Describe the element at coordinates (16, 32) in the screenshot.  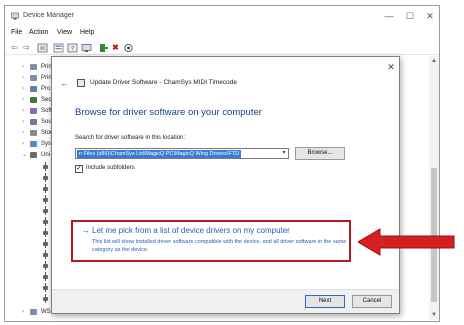
I see `menu-file: File` at that location.